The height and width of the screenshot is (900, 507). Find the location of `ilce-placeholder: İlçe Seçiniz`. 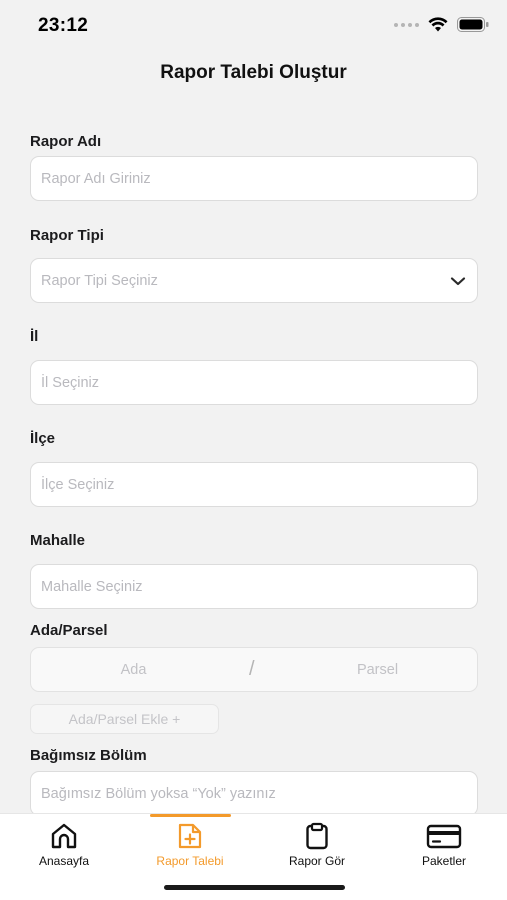

ilce-placeholder: İlçe Seçiniz is located at coordinates (78, 484).